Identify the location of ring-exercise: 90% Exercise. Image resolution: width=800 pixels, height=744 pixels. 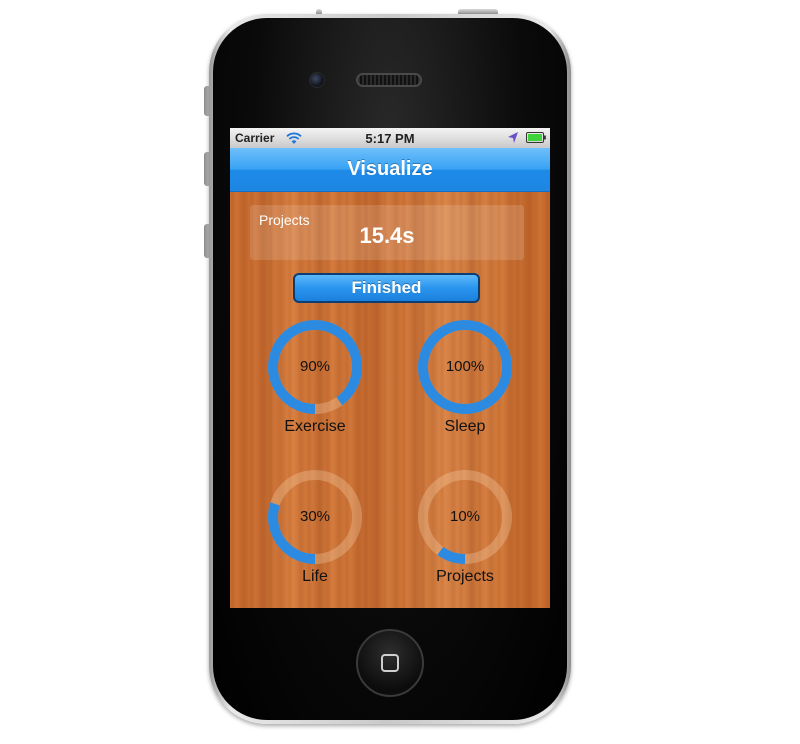
(315, 382).